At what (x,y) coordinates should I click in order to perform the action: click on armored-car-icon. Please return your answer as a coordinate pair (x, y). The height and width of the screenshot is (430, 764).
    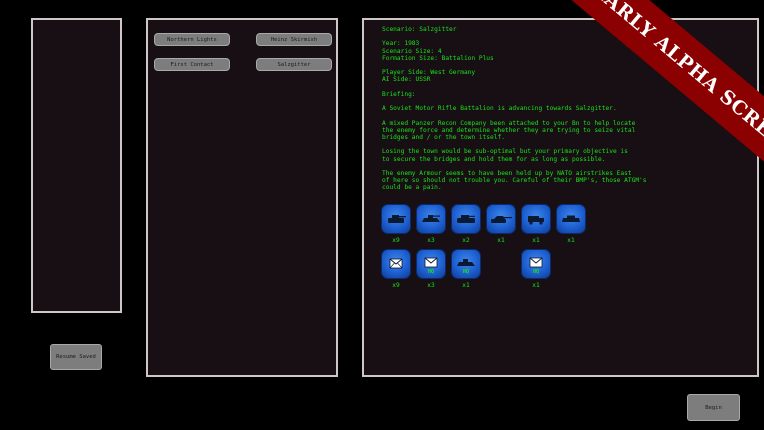
    Looking at the image, I should click on (571, 219).